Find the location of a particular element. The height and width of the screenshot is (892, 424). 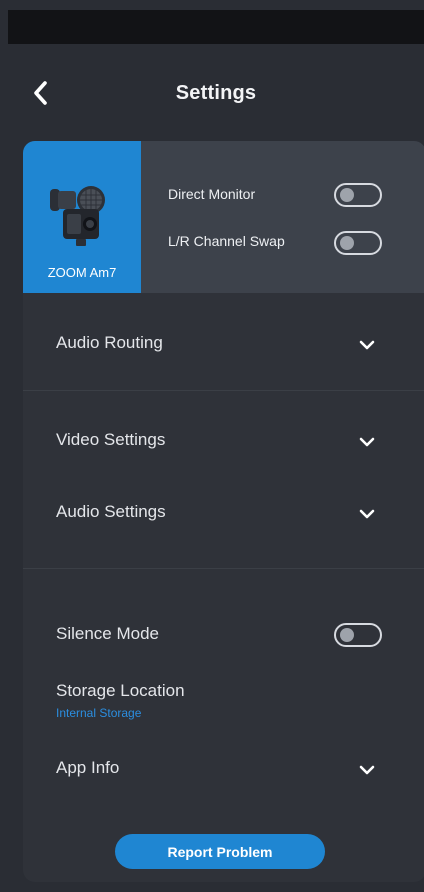

direct-monitor-label: Direct Monitor is located at coordinates (212, 194).